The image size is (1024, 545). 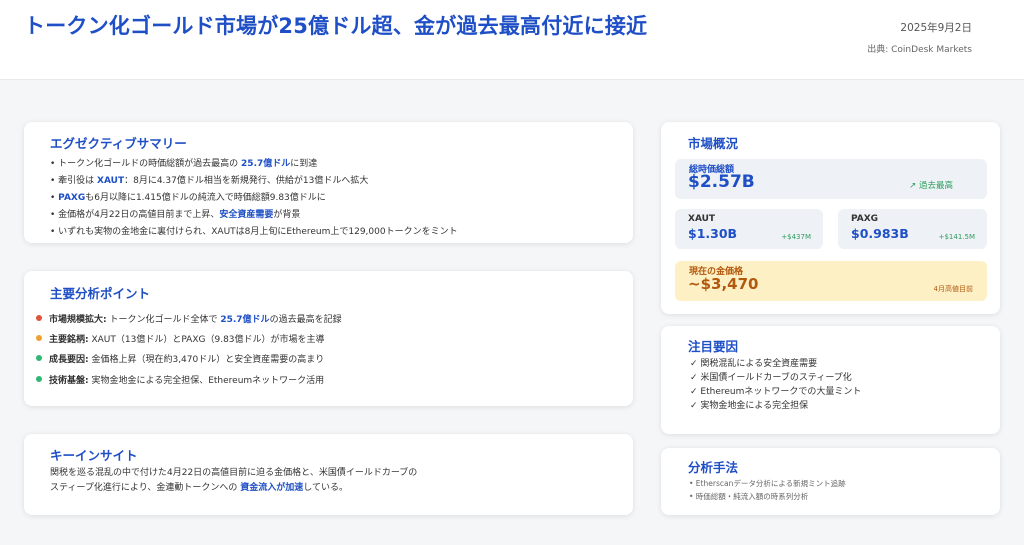 I want to click on highlight-market-cap: 25.7億ドル, so click(x=266, y=164).